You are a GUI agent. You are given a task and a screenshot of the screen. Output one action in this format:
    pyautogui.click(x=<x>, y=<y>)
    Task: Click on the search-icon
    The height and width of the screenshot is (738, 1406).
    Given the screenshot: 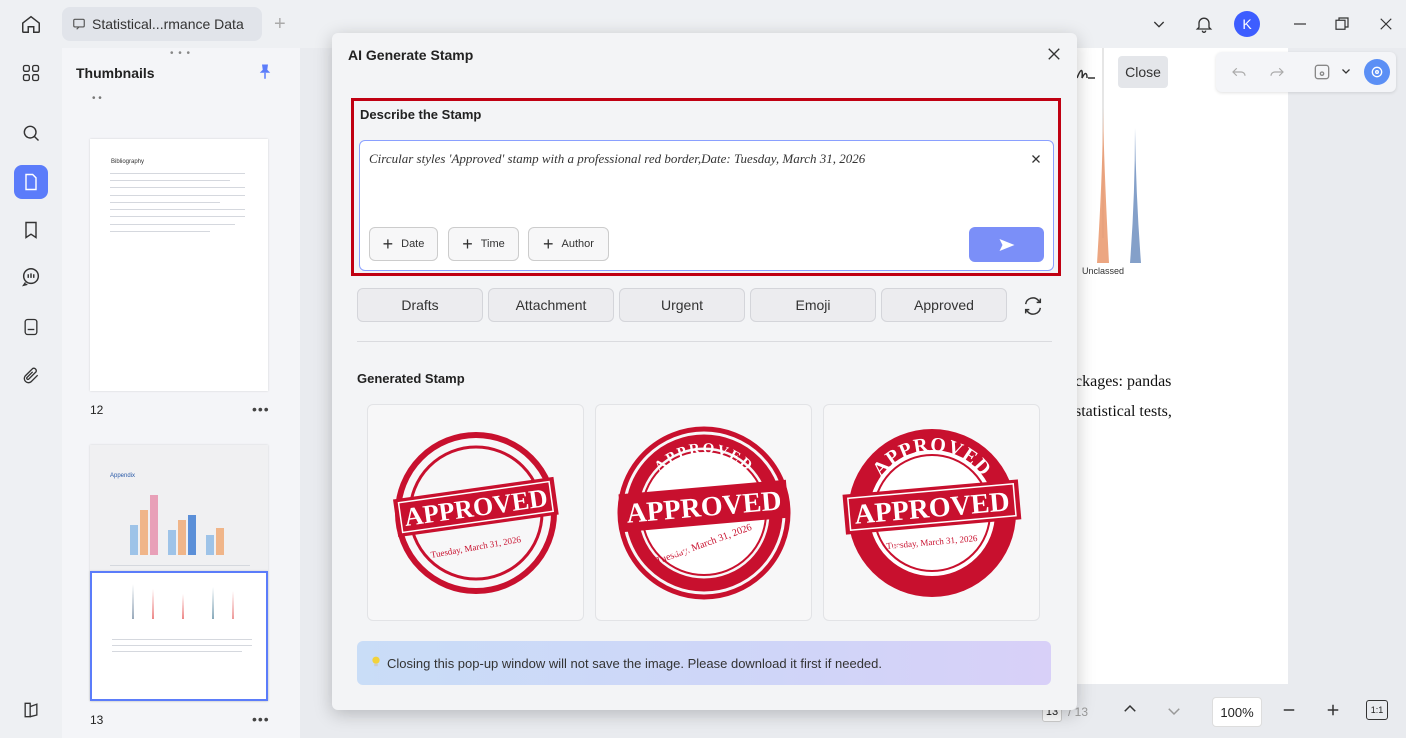 What is the action you would take?
    pyautogui.click(x=31, y=133)
    